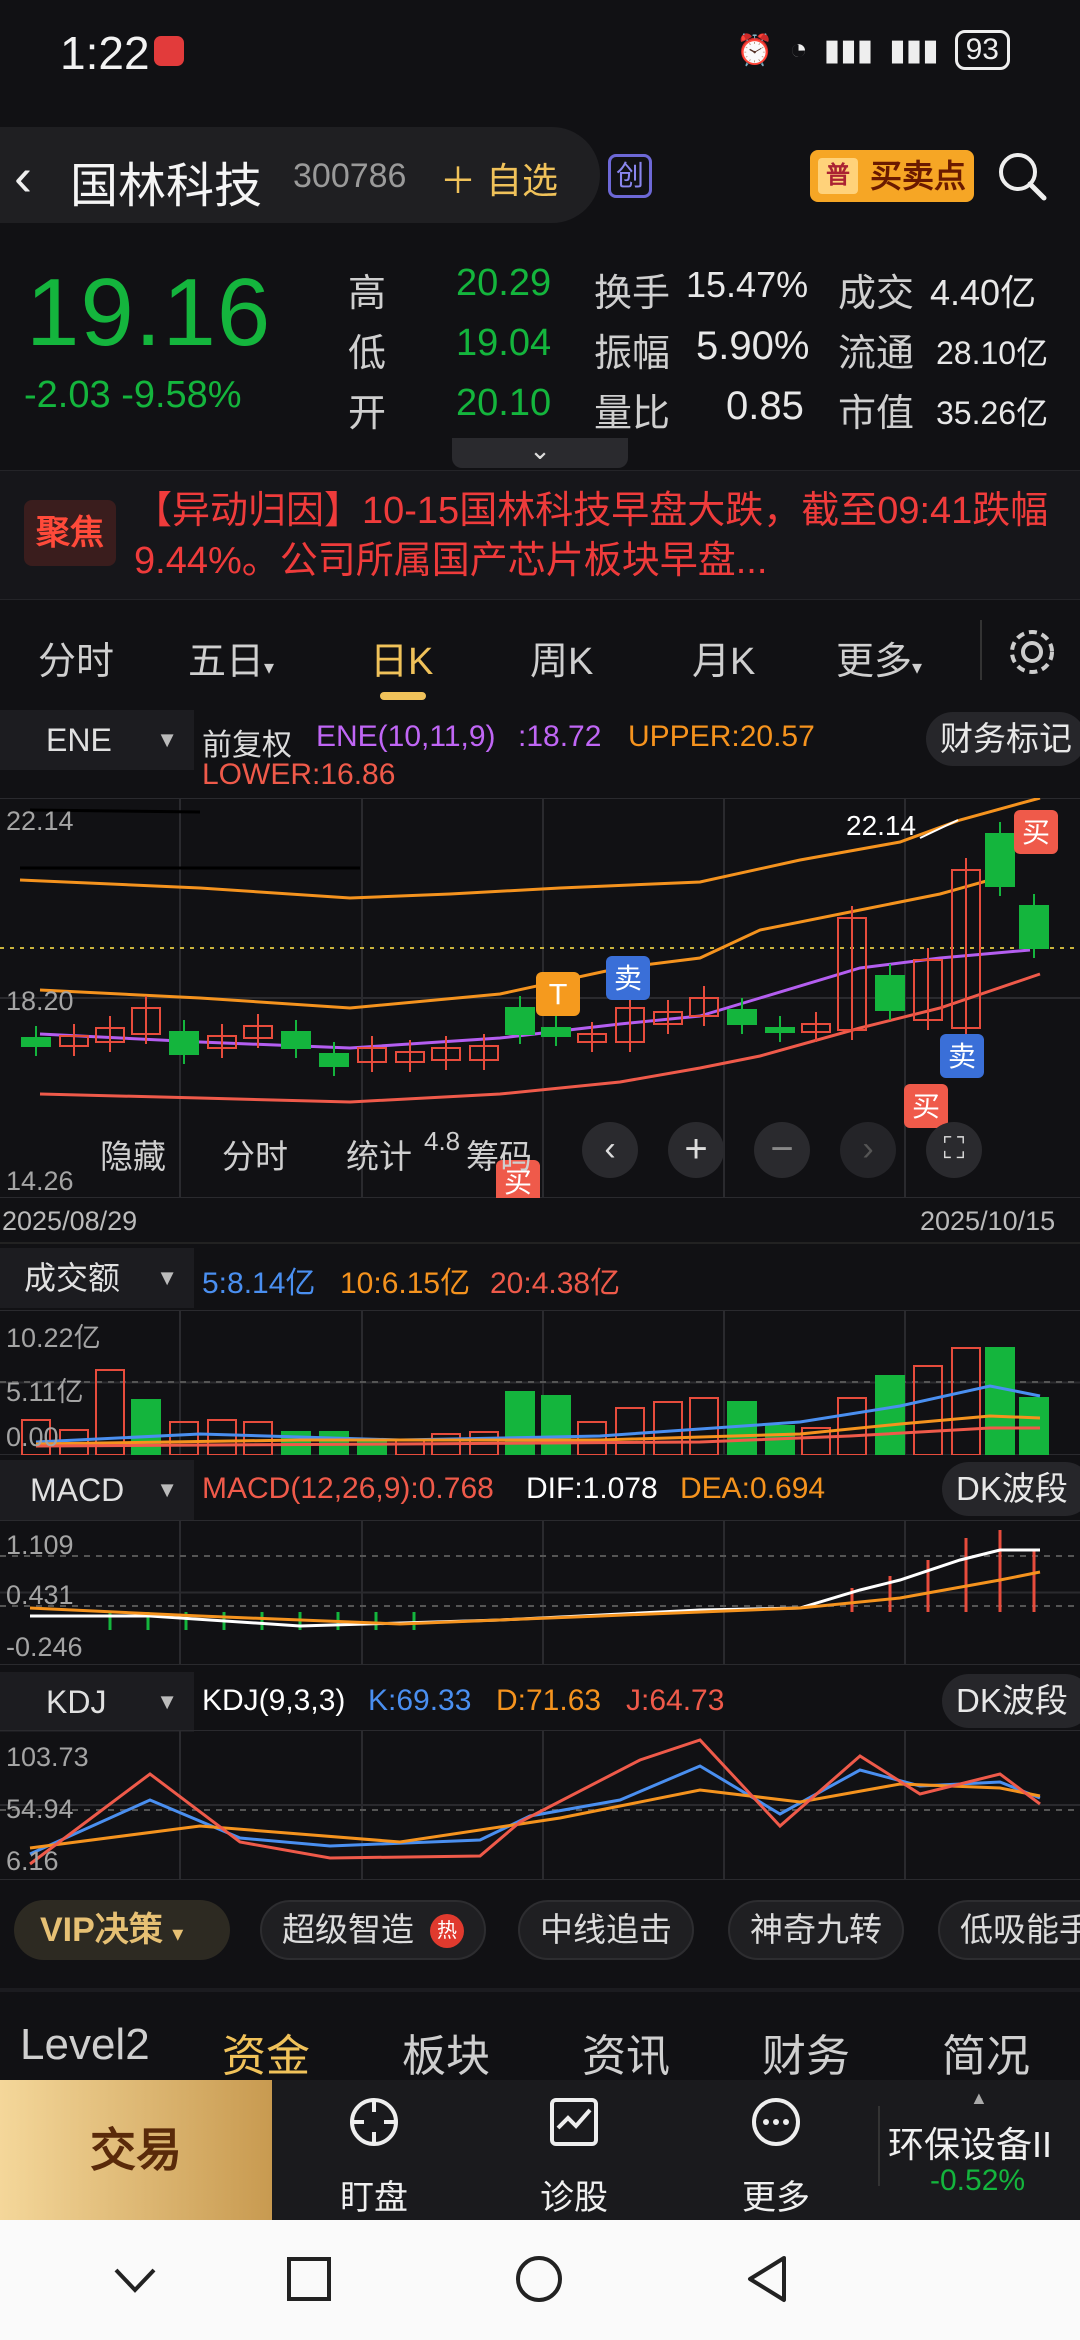 The image size is (1080, 2340). I want to click on high-label: 高, so click(367, 294).